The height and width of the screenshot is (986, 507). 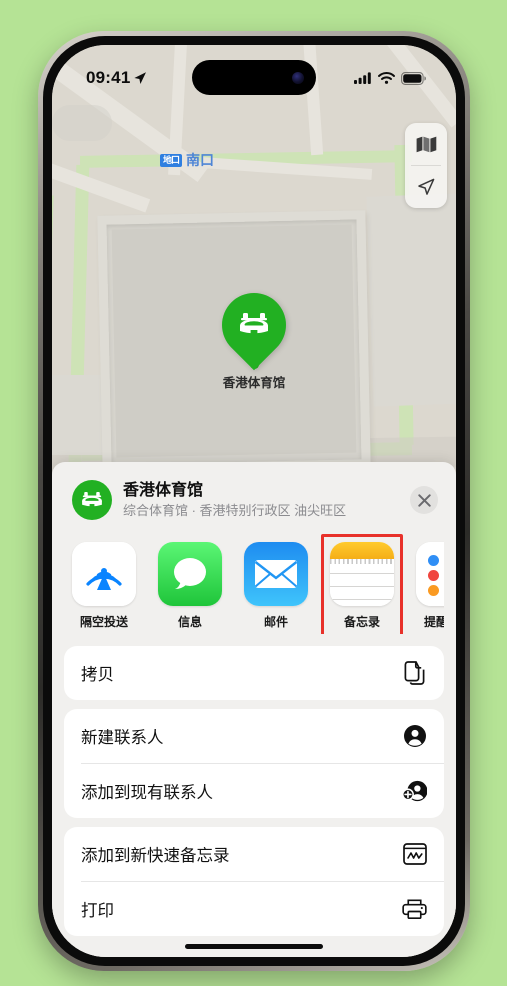 I want to click on action-row-printer: 打印, so click(x=254, y=909).